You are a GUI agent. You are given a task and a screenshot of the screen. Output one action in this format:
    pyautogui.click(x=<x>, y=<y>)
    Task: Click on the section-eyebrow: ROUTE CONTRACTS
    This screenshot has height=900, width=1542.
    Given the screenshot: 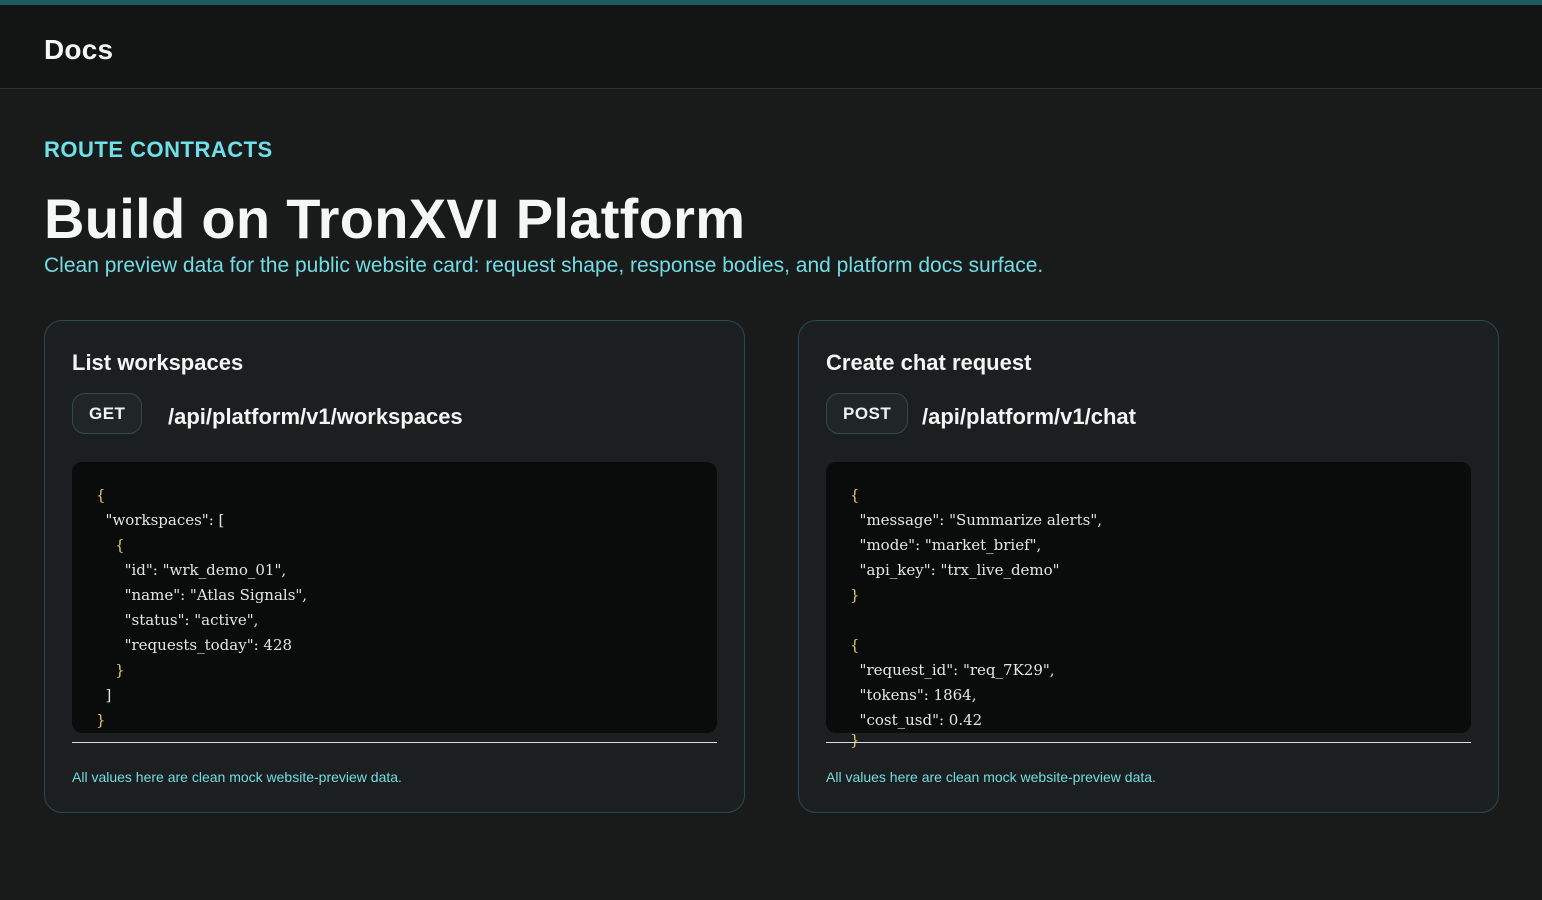 What is the action you would take?
    pyautogui.click(x=158, y=149)
    